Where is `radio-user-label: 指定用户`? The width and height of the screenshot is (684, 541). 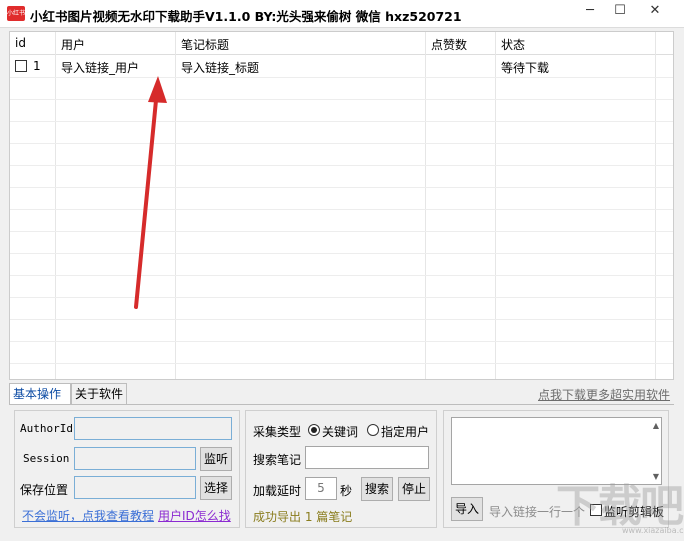
radio-user-label: 指定用户 is located at coordinates (405, 431).